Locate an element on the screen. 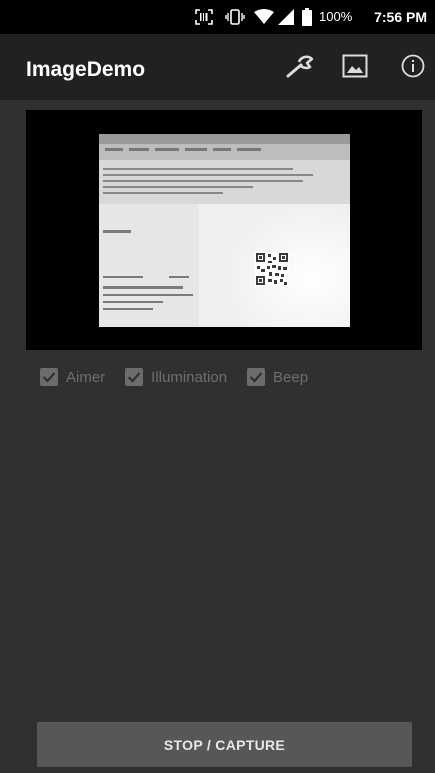  image-icon is located at coordinates (355, 68).